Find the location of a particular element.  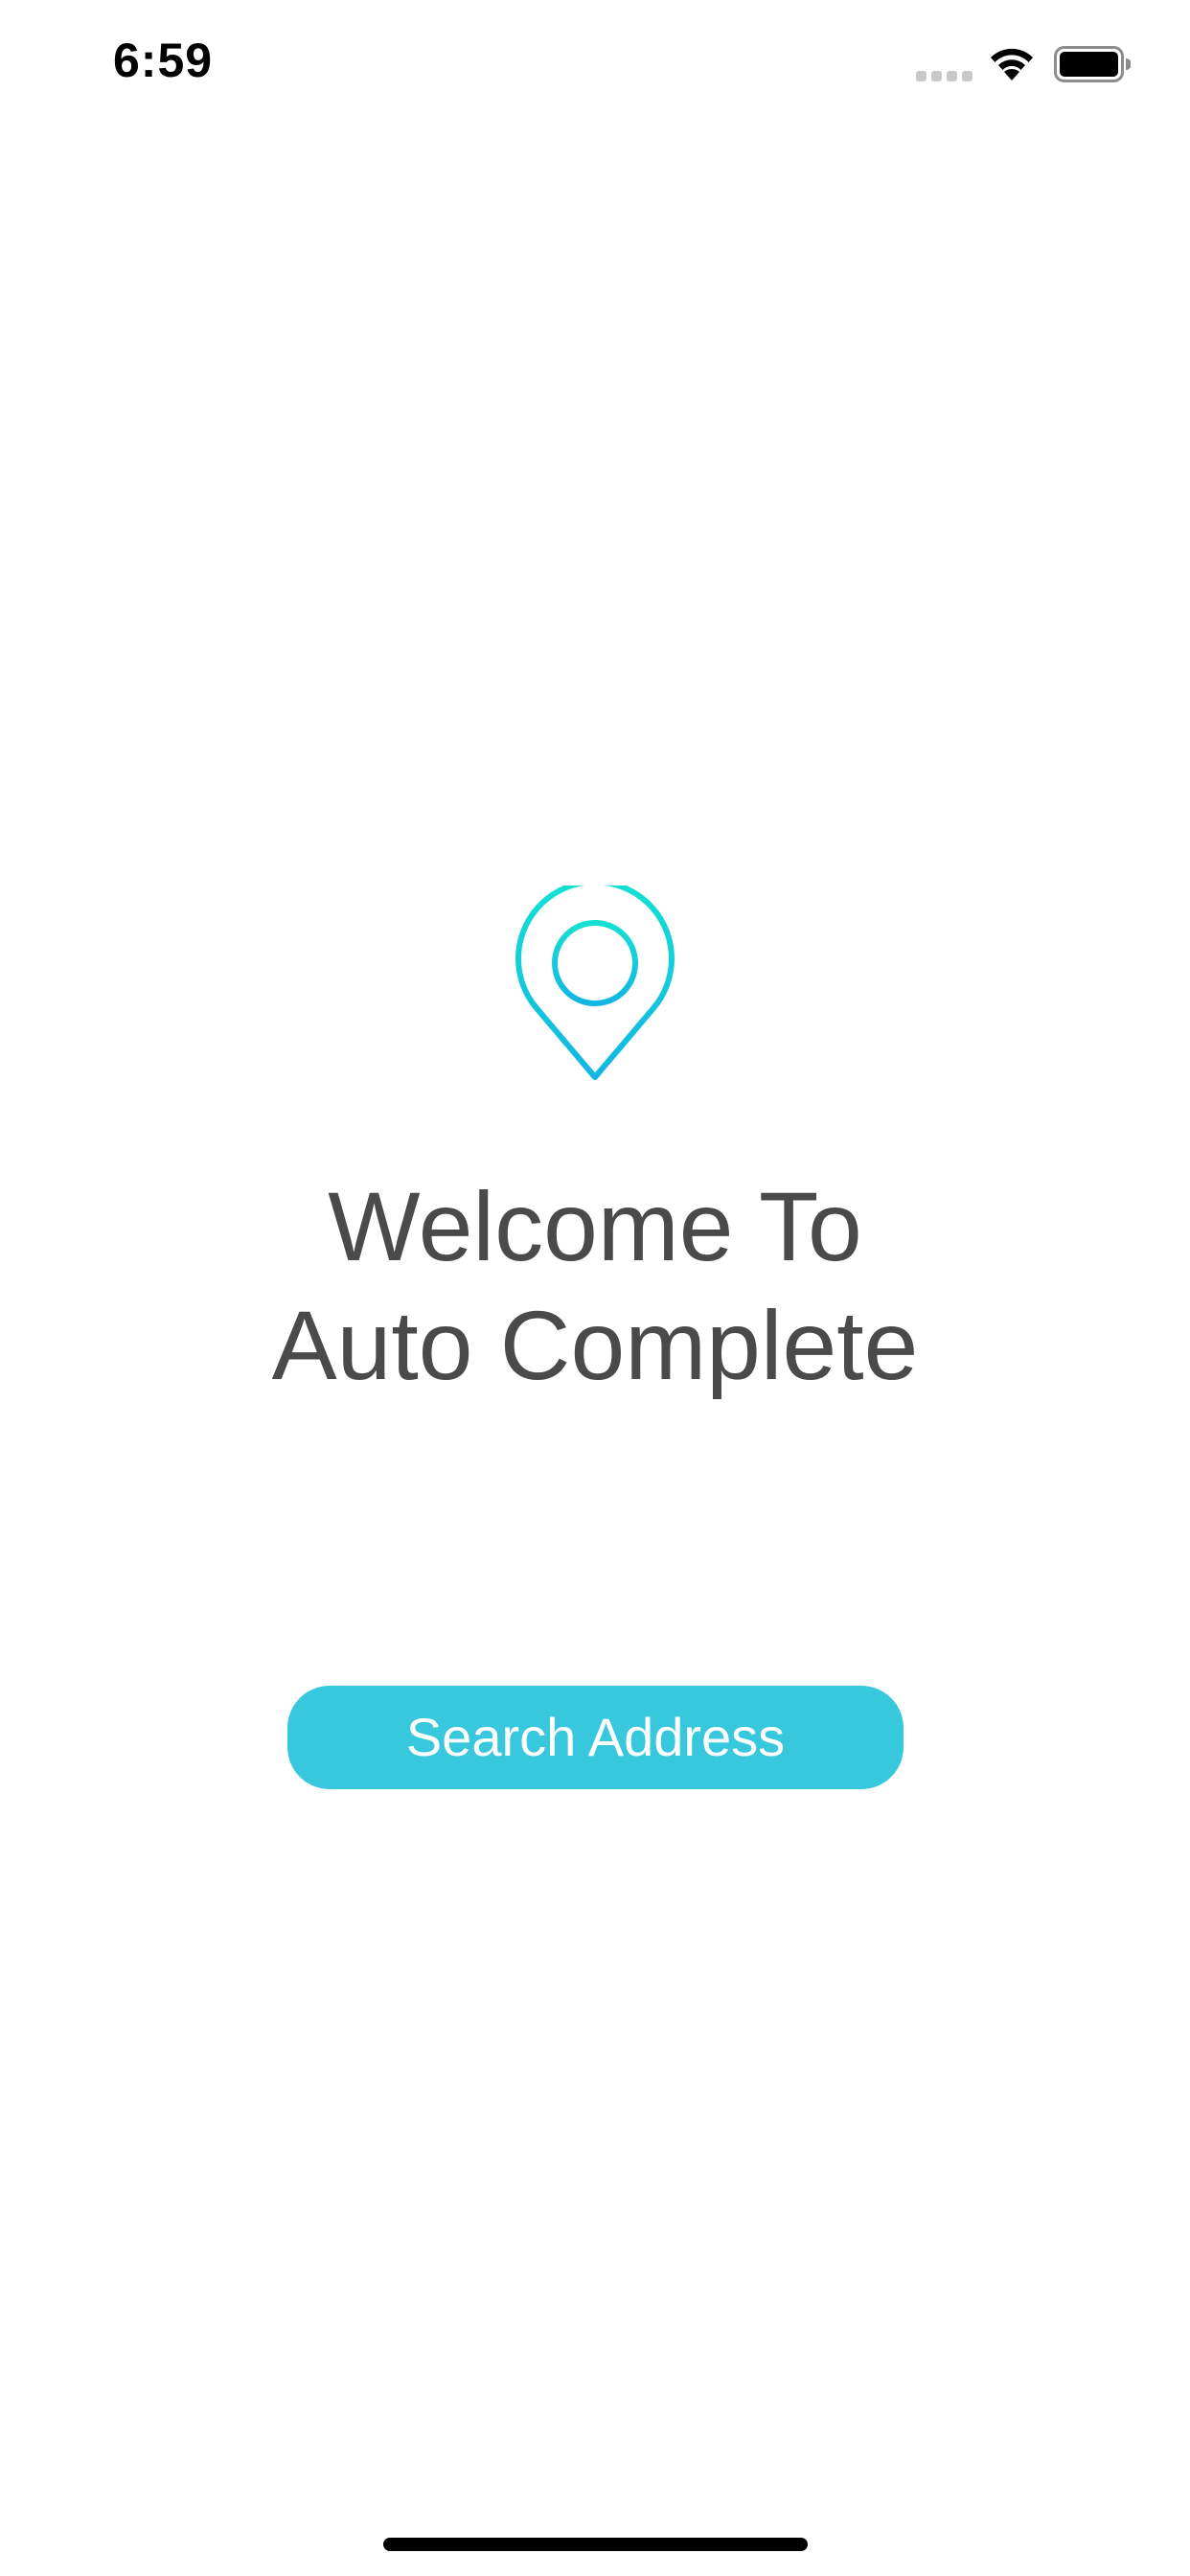

welcome-title: Welcome To Auto Complete is located at coordinates (595, 1286).